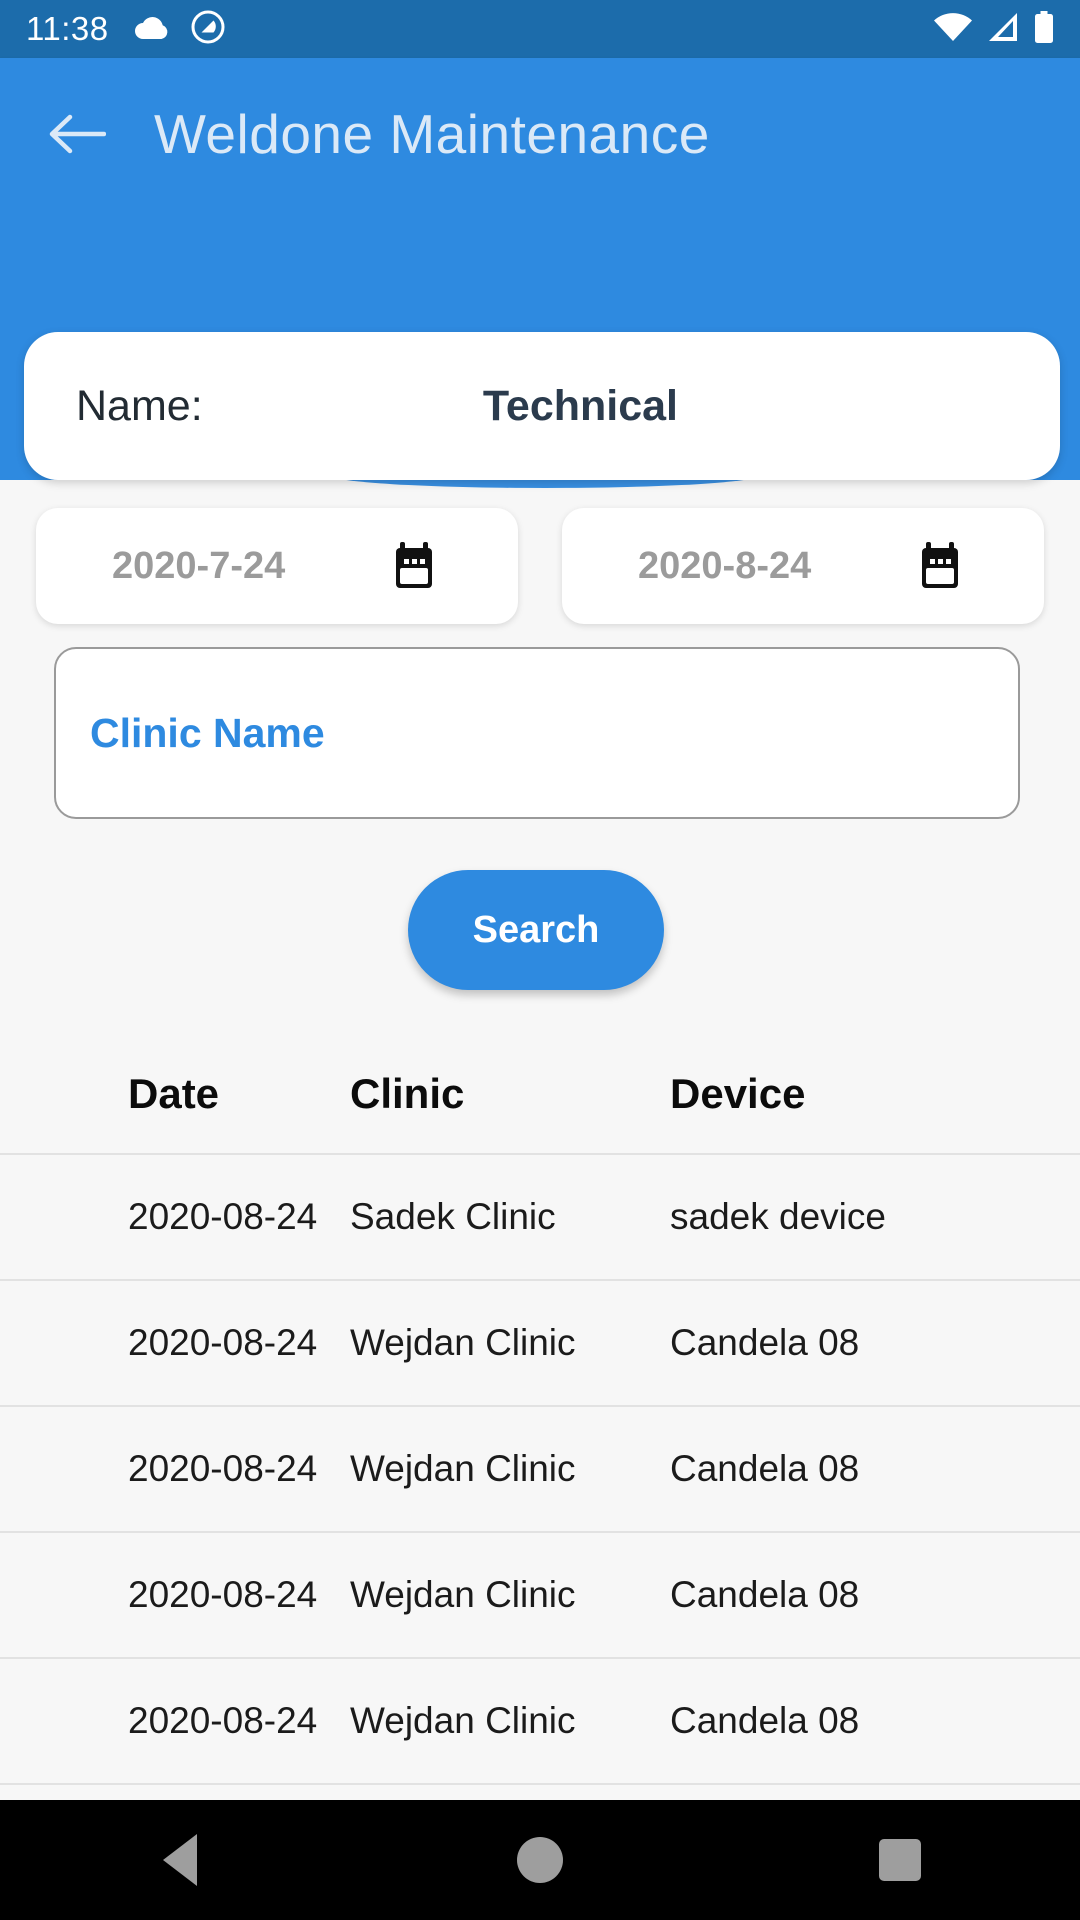 This screenshot has height=1920, width=1080. I want to click on status-bar: 11:38, so click(540, 29).